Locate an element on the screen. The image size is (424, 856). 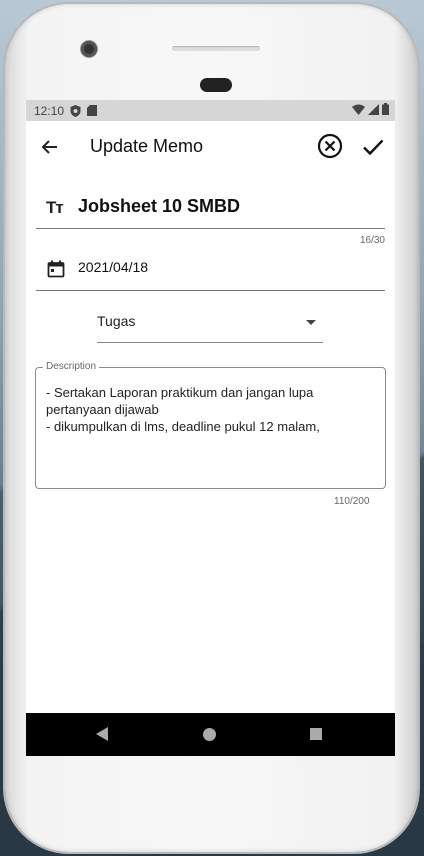
sd-card-icon is located at coordinates (92, 110).